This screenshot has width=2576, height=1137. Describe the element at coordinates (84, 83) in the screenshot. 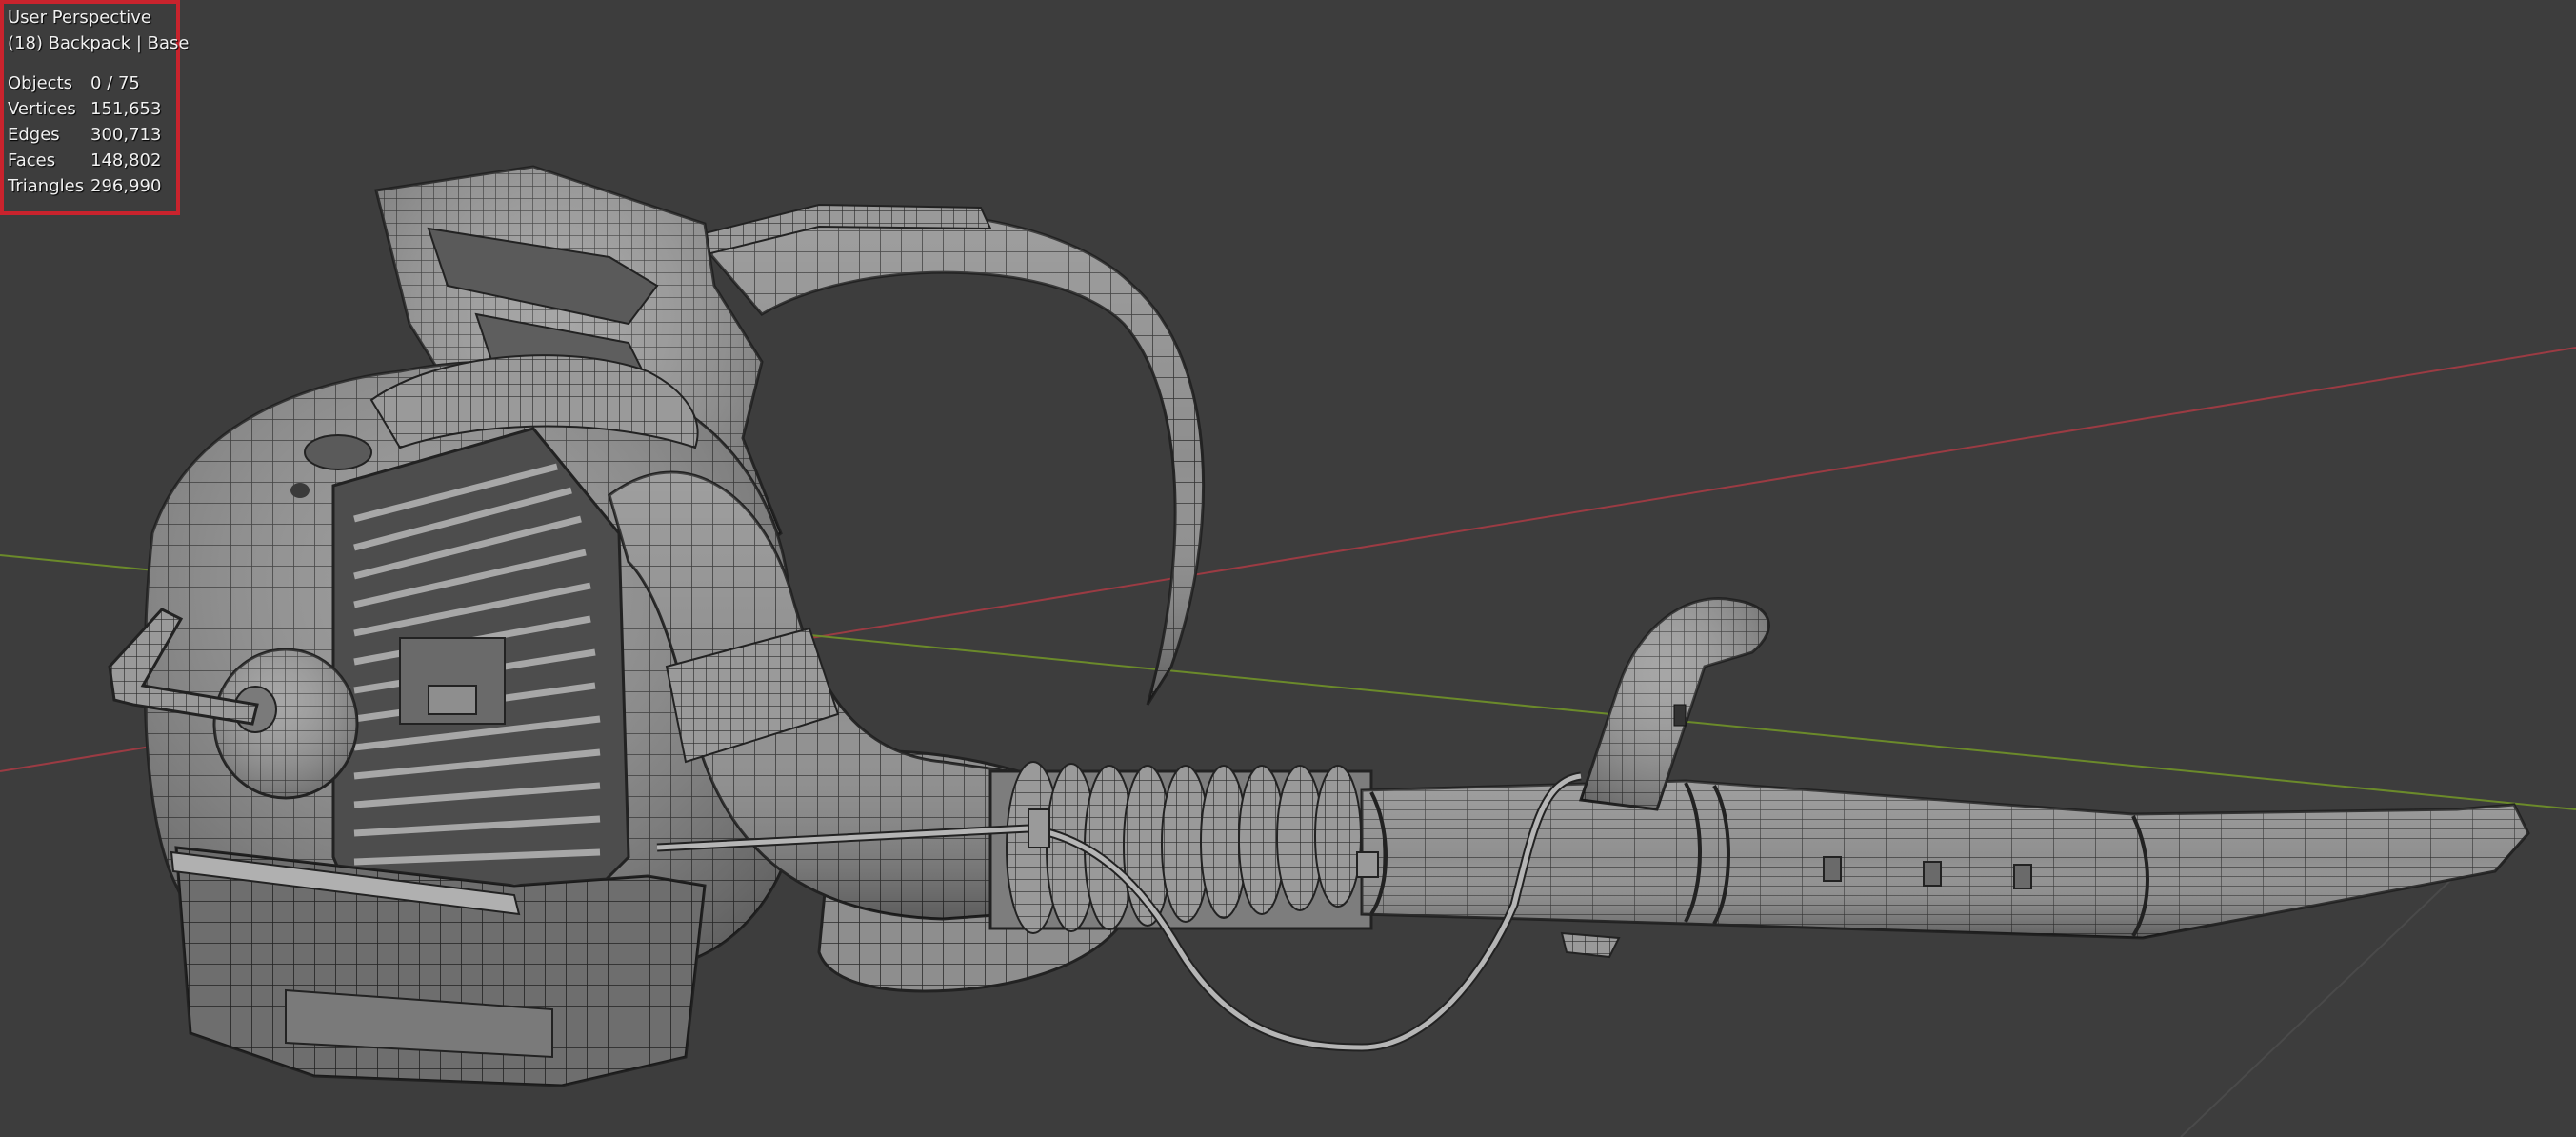

I see `stat-row-objects: Objects 0 / 75` at that location.